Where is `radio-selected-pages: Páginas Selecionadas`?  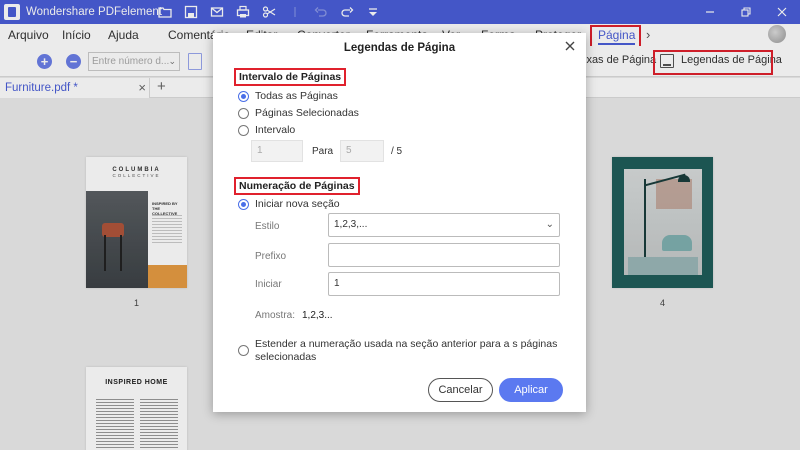
radio-selected-pages: Páginas Selecionadas is located at coordinates (298, 113).